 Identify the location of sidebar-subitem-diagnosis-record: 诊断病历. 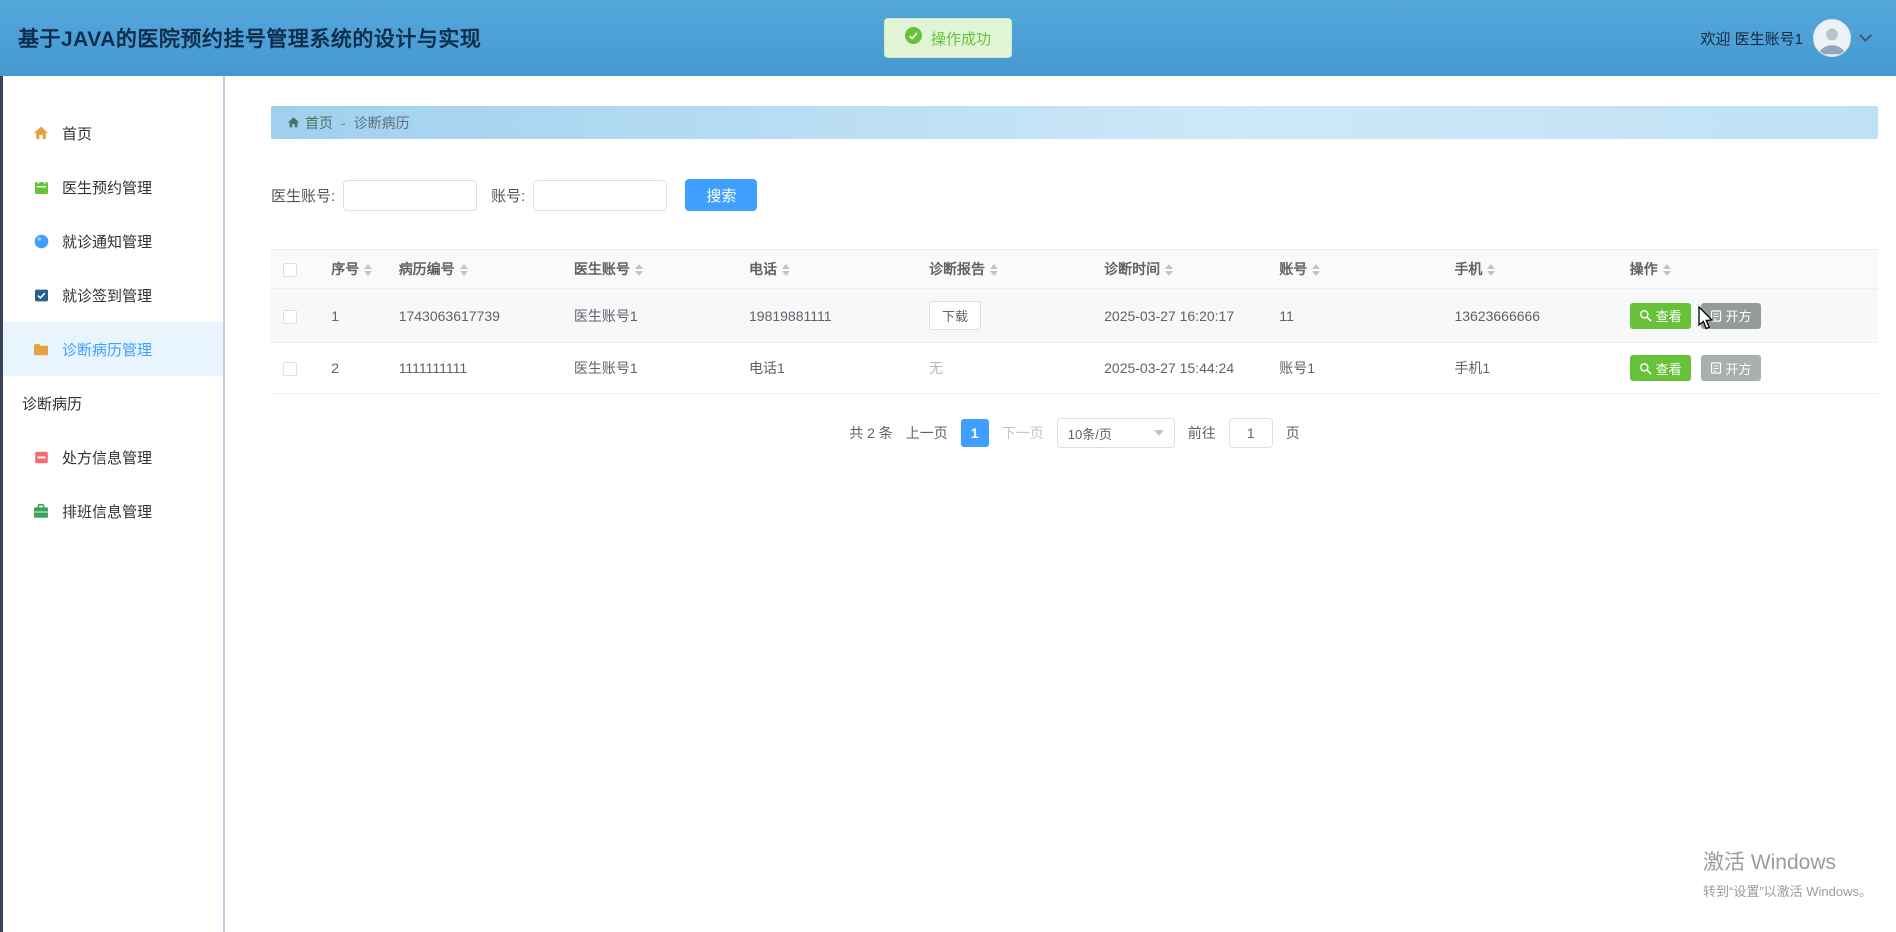
(111, 403).